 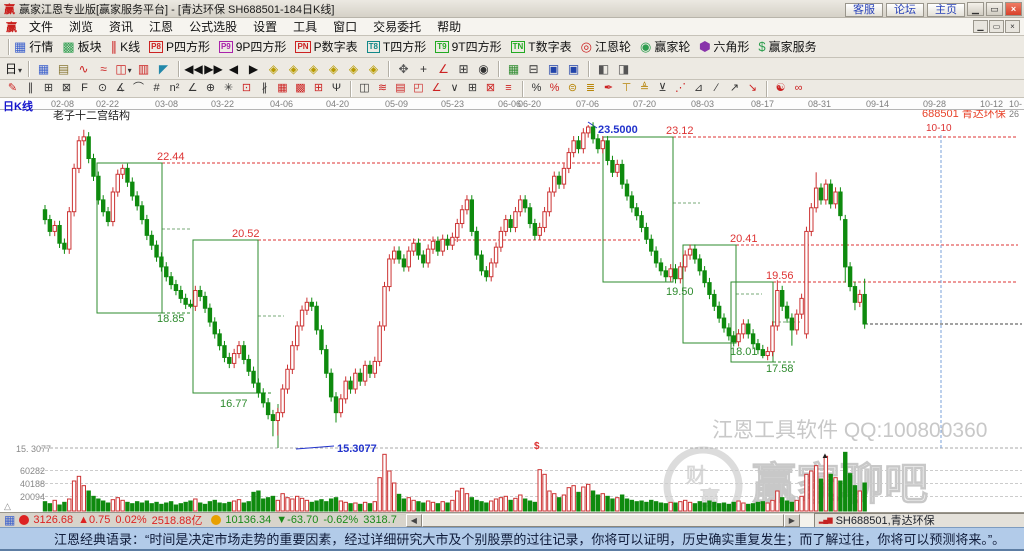 I want to click on angle-tool-icon: ∠, so click(x=192, y=88).